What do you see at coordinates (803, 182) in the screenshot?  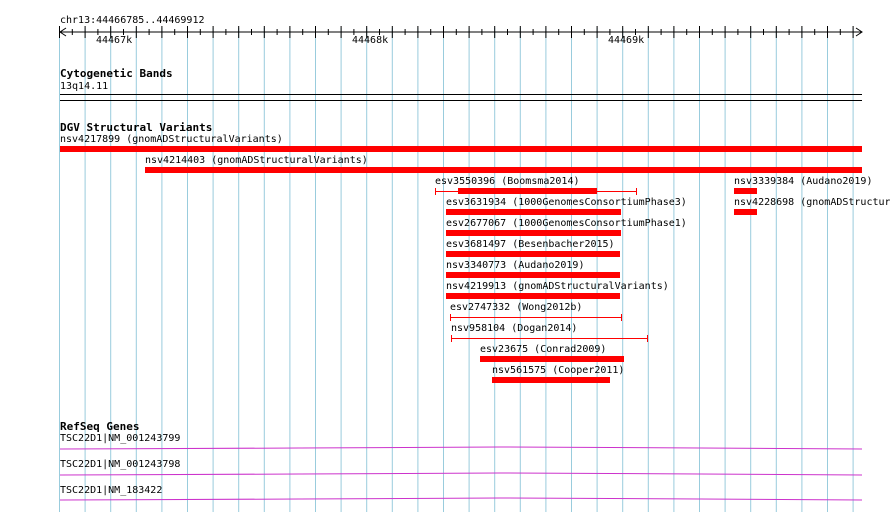 I see `dgv-feature-label: nsv3339384 (Audano2019)` at bounding box center [803, 182].